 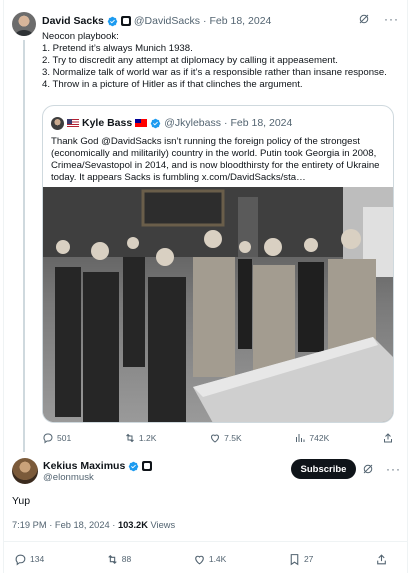 What do you see at coordinates (68, 477) in the screenshot?
I see `reply-author-handle: @elonmusk` at bounding box center [68, 477].